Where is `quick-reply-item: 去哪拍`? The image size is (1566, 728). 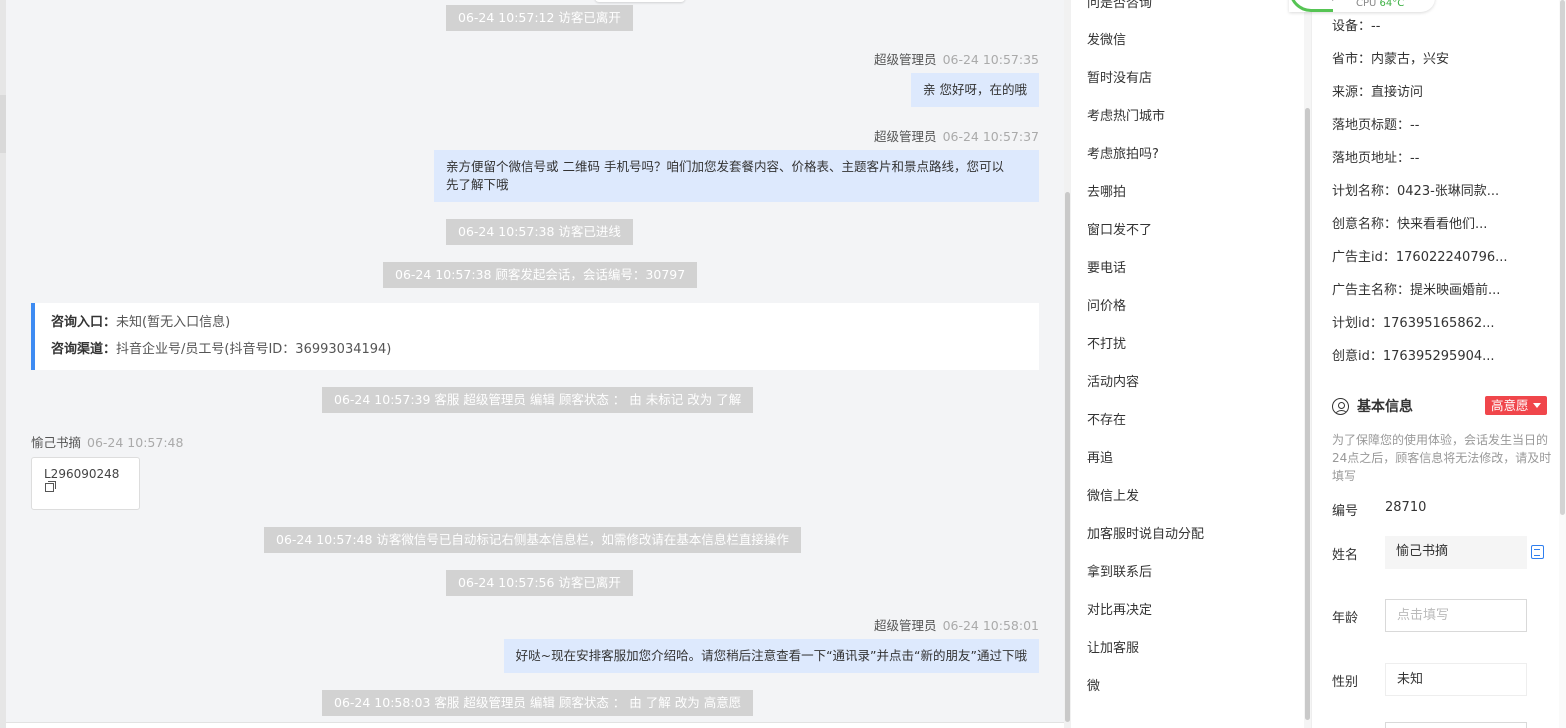
quick-reply-item: 去哪拍 is located at coordinates (1106, 190).